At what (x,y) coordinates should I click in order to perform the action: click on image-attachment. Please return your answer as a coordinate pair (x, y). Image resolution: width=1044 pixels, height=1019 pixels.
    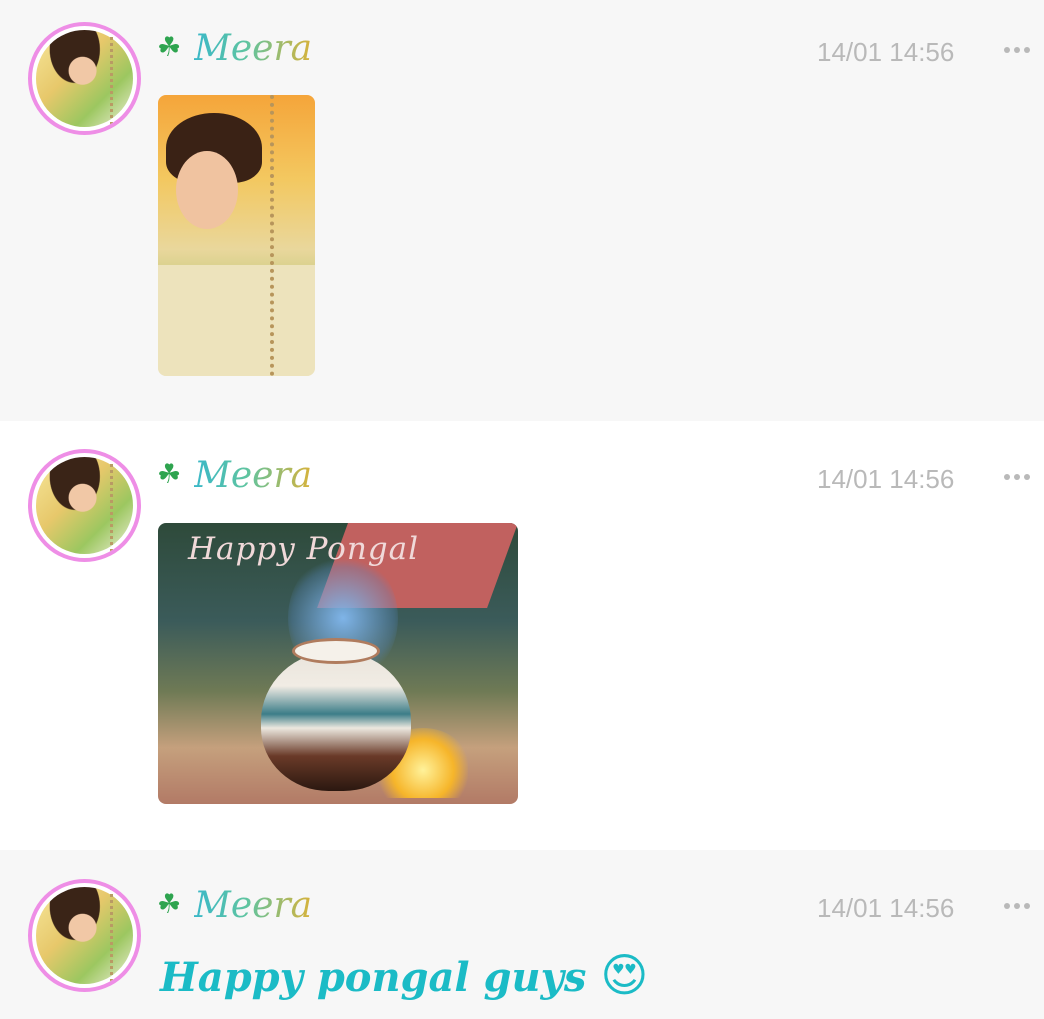
    Looking at the image, I should click on (236, 235).